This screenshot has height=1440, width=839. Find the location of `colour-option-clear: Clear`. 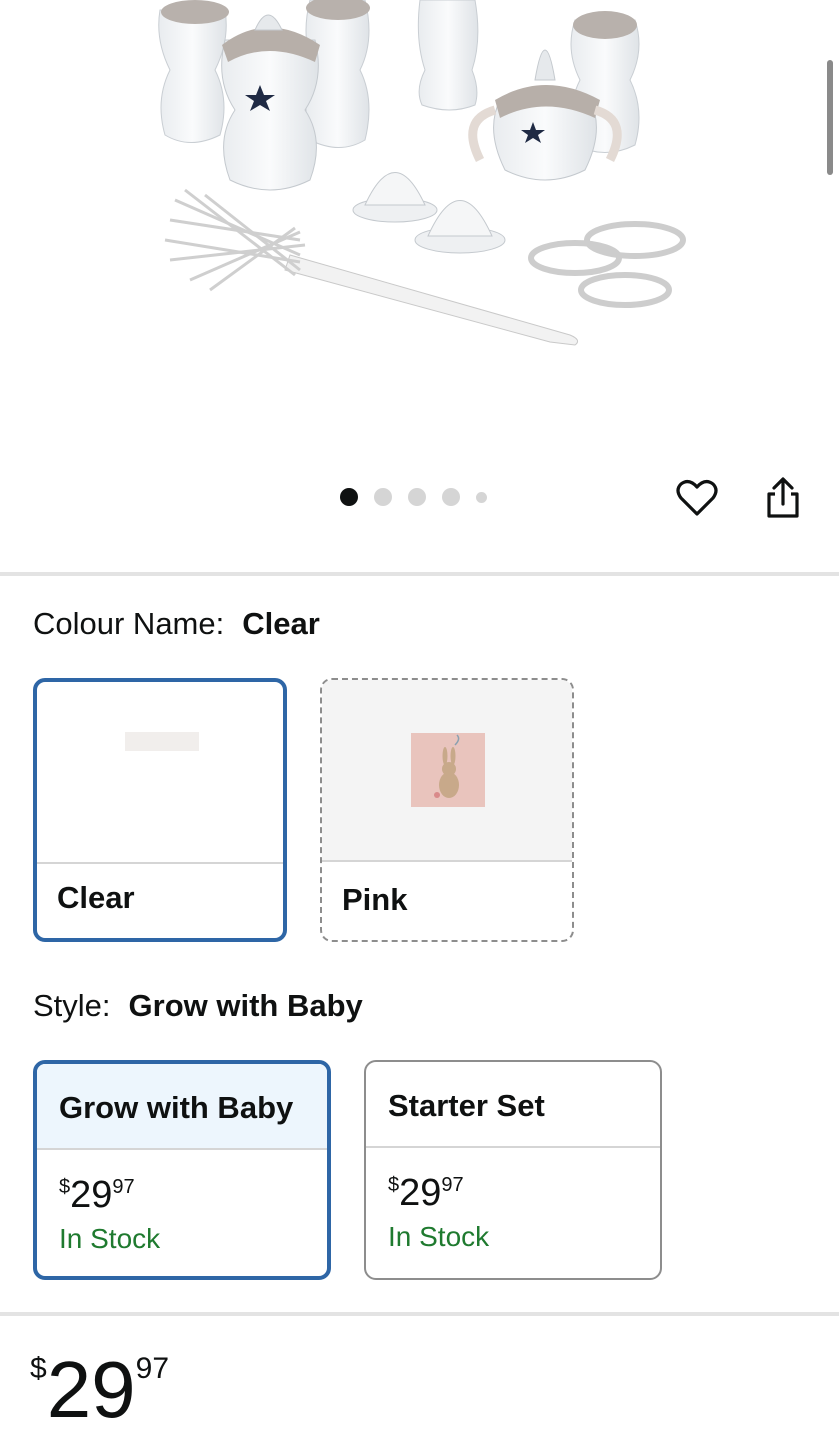

colour-option-clear: Clear is located at coordinates (160, 810).